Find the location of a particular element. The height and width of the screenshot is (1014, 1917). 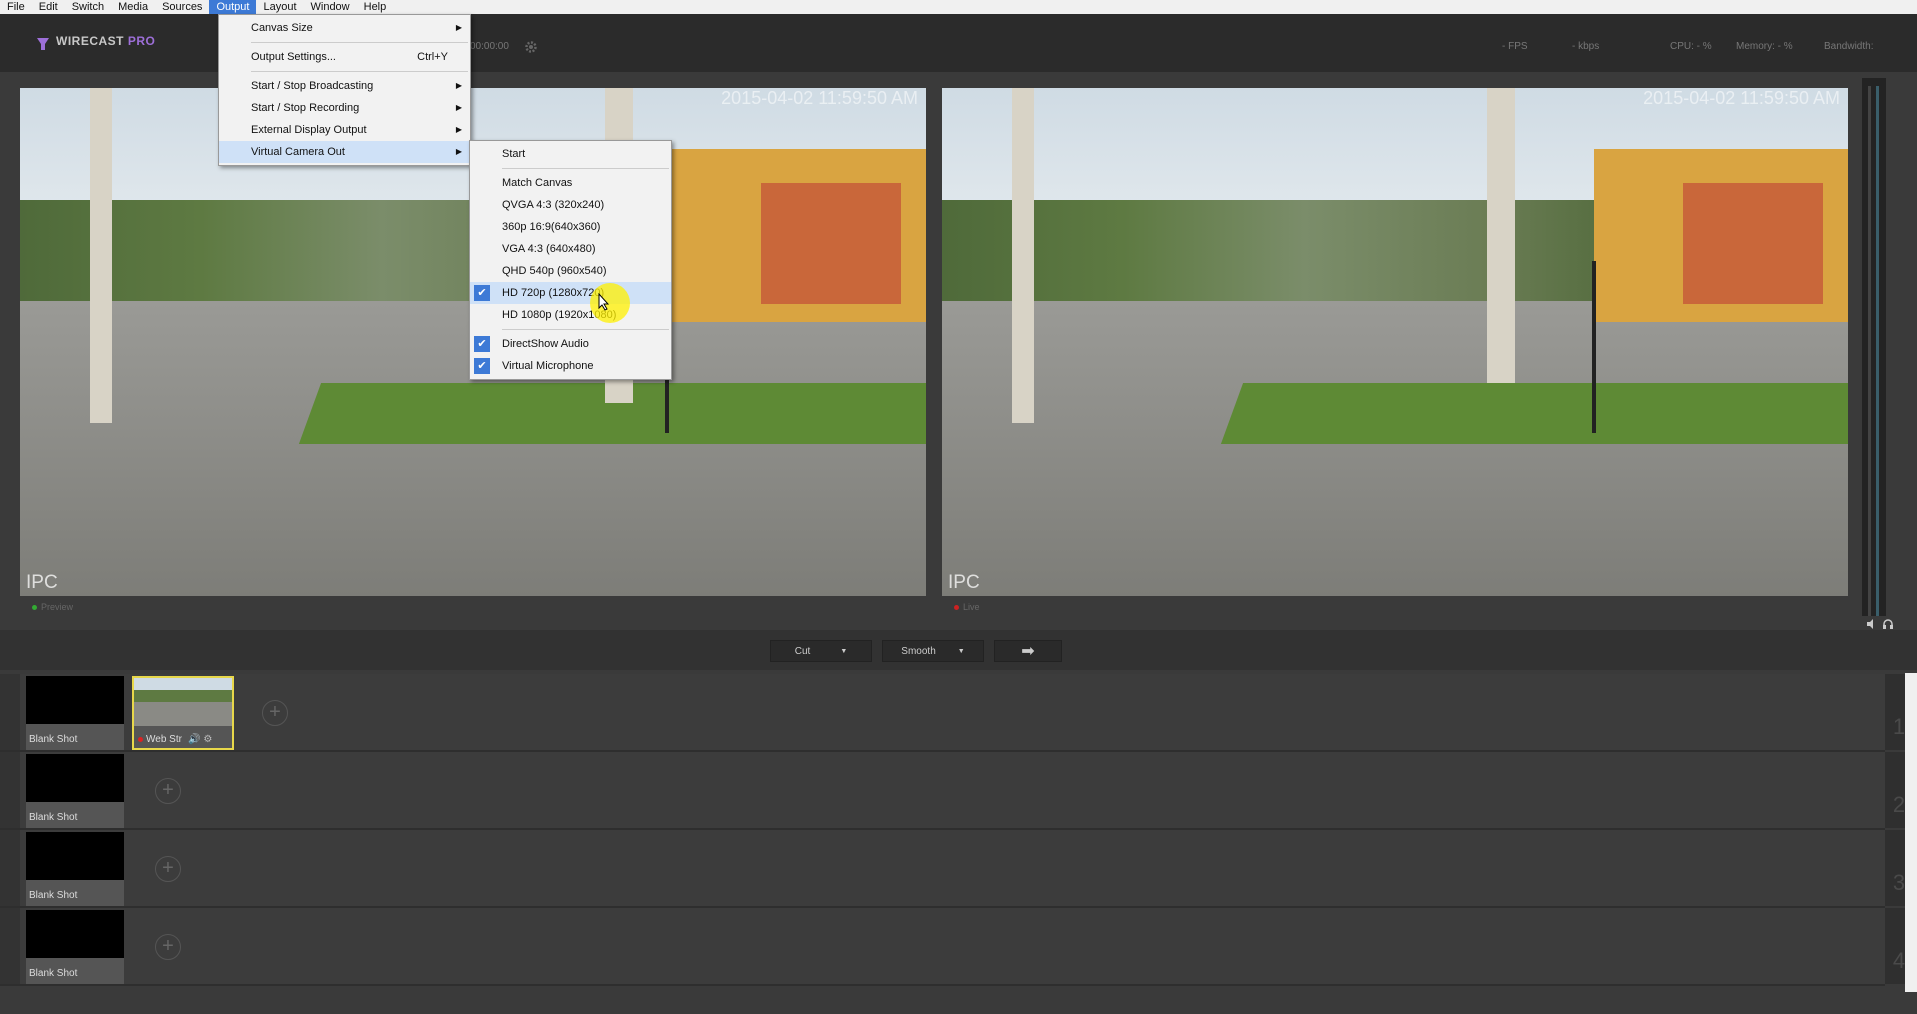

live-label: Live is located at coordinates (967, 607).